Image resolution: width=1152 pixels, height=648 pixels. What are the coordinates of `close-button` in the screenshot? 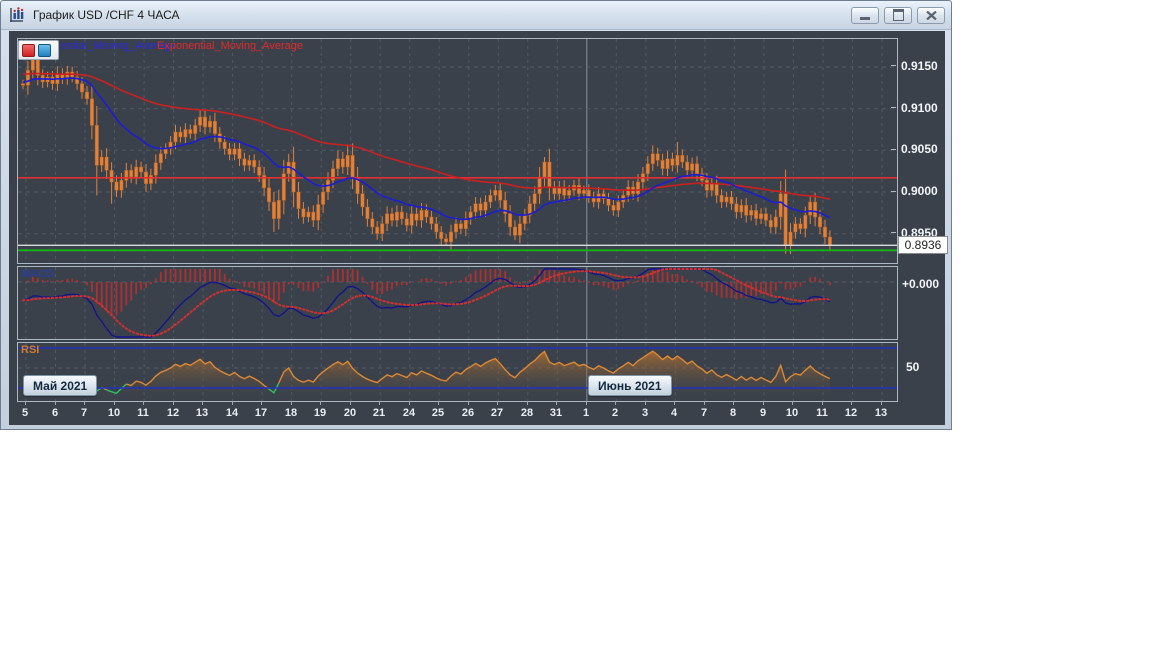 It's located at (931, 15).